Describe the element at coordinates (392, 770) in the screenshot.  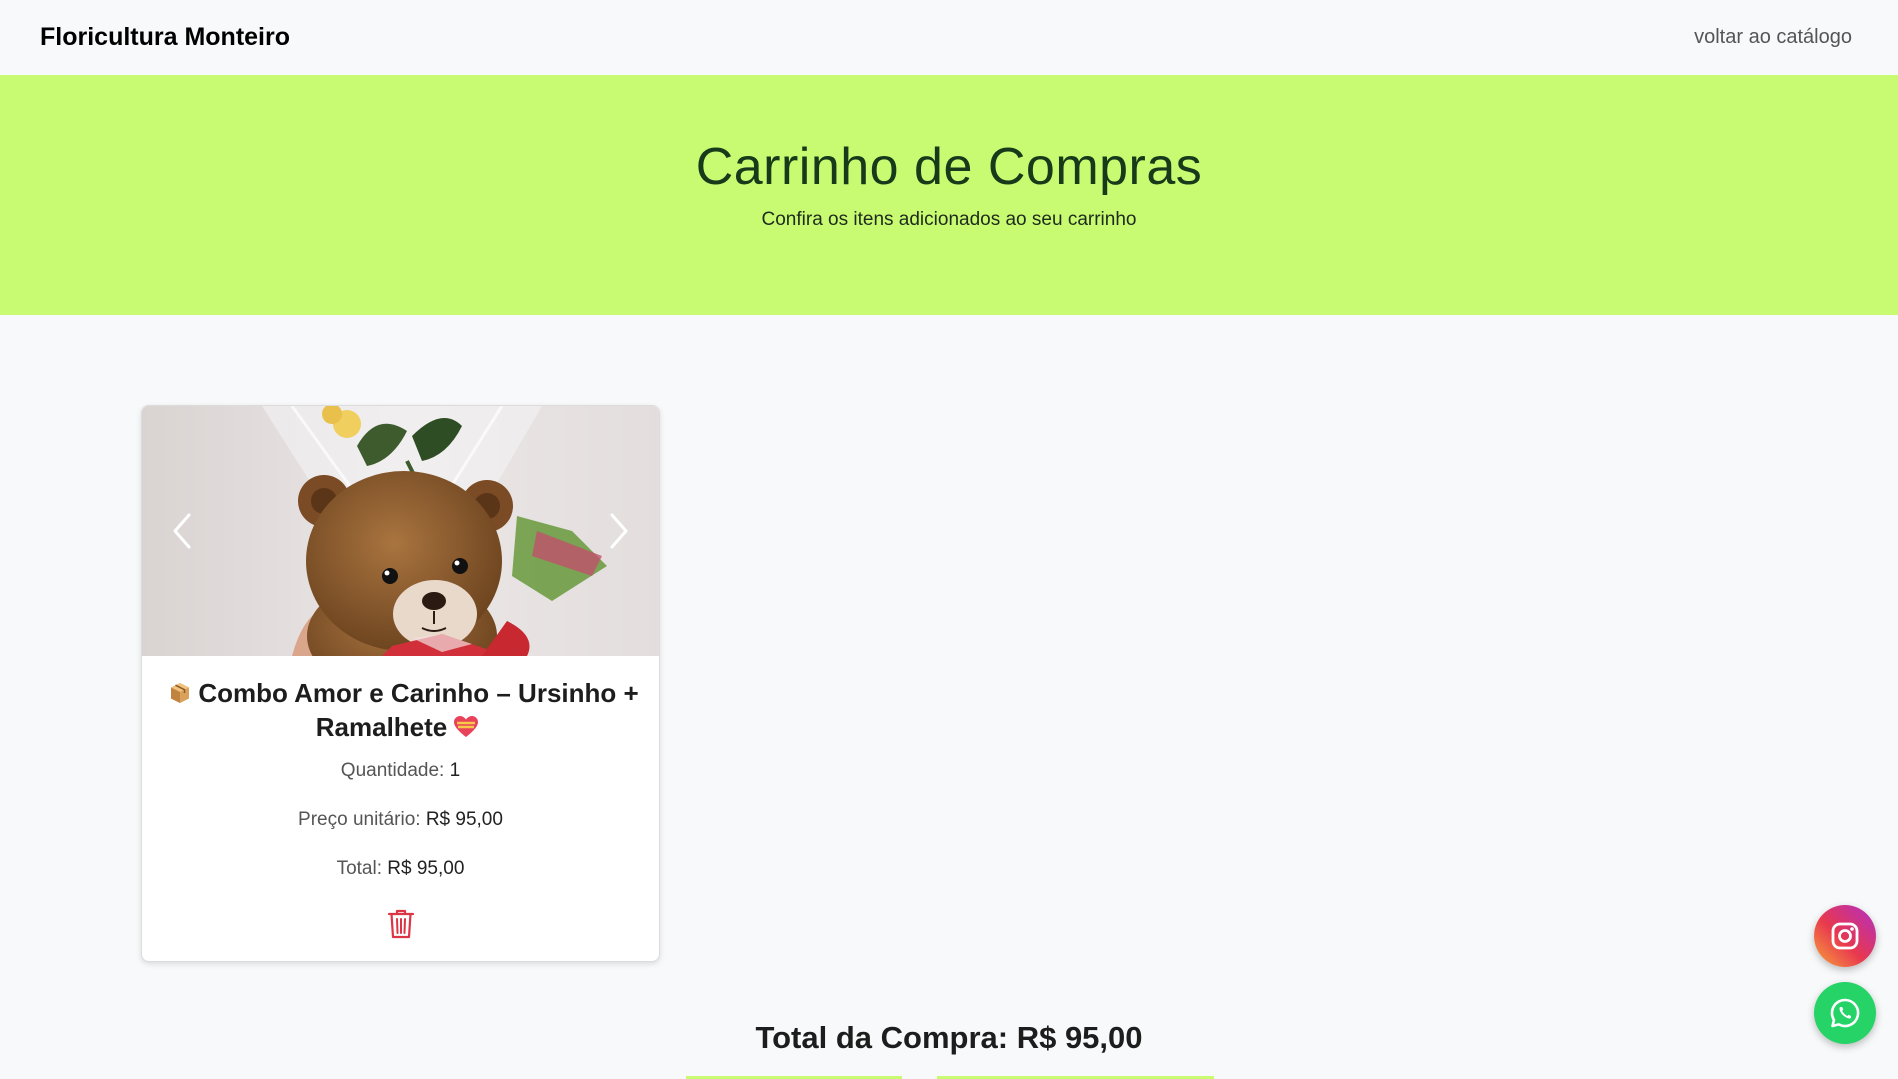
I see `quantity-label: Quantidade:` at that location.